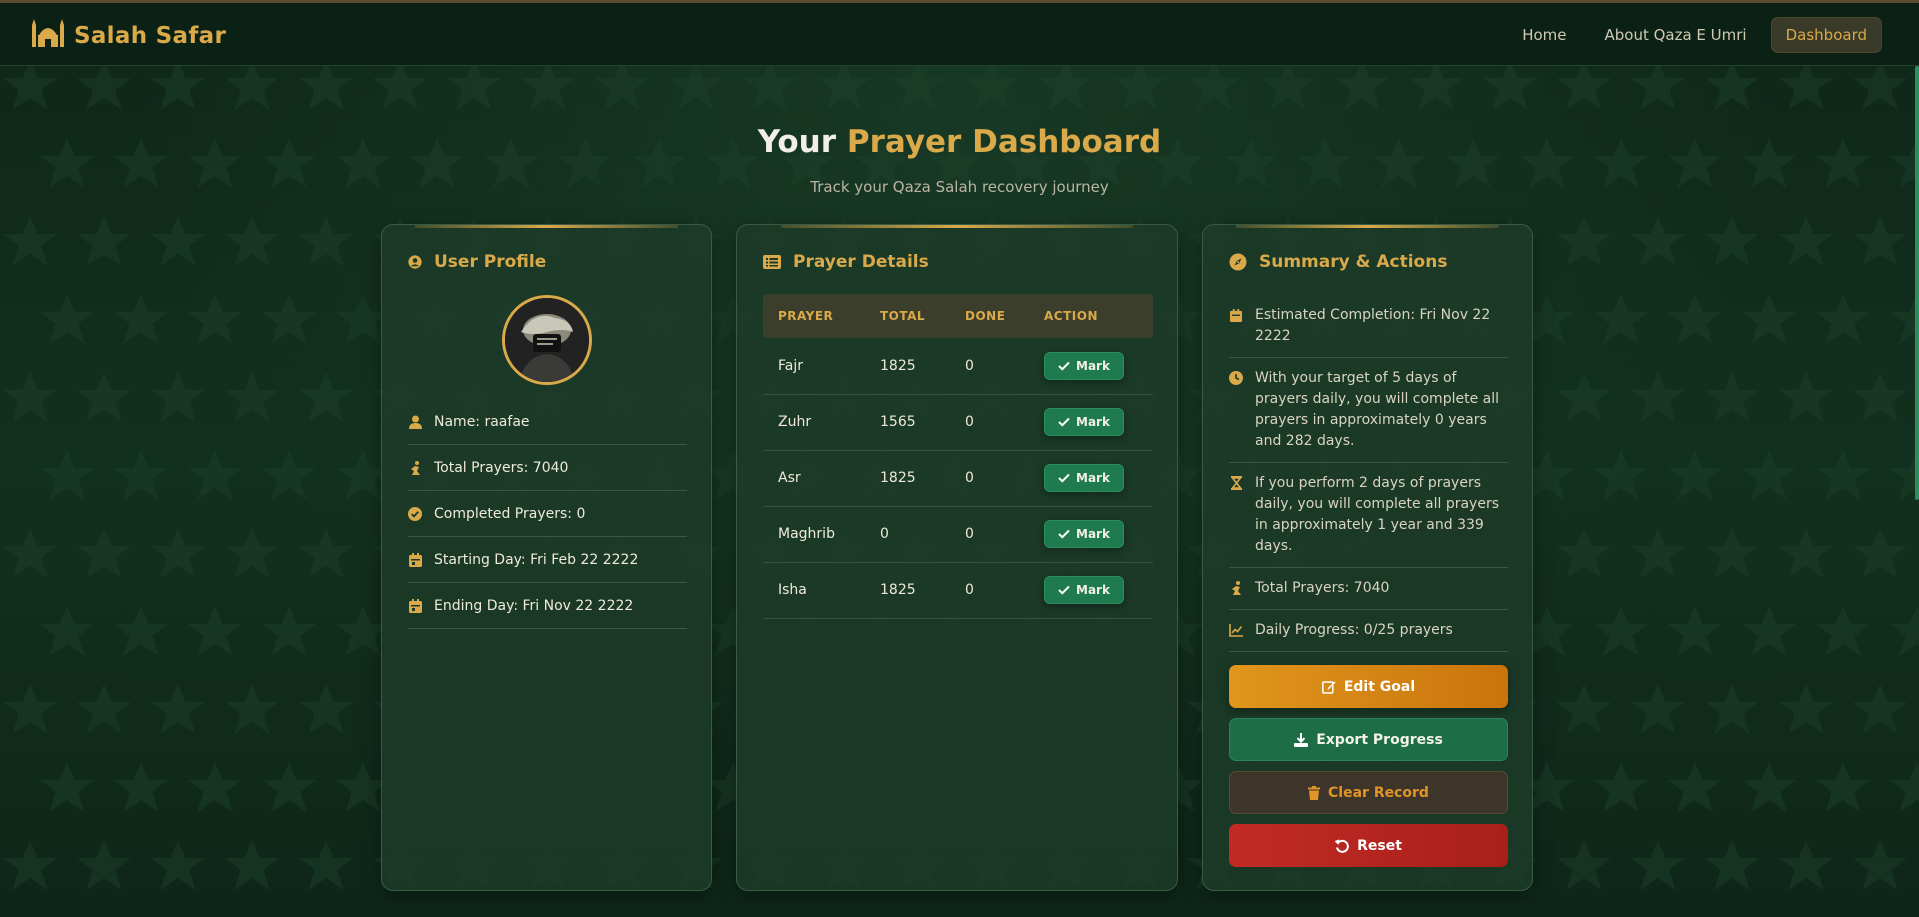 Image resolution: width=1919 pixels, height=917 pixels. What do you see at coordinates (907, 422) in the screenshot?
I see `prayer-total: 1565` at bounding box center [907, 422].